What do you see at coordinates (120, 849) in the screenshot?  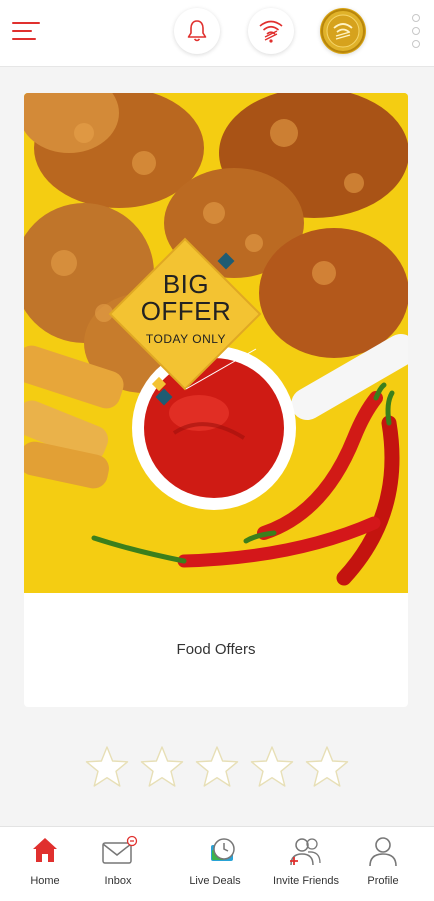 I see `inbox-icon` at bounding box center [120, 849].